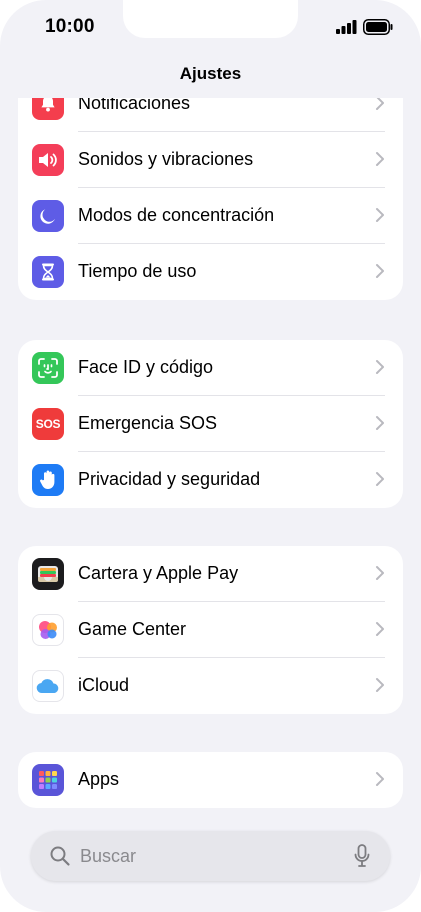 The width and height of the screenshot is (421, 912). Describe the element at coordinates (48, 574) in the screenshot. I see `wallet-icon` at that location.